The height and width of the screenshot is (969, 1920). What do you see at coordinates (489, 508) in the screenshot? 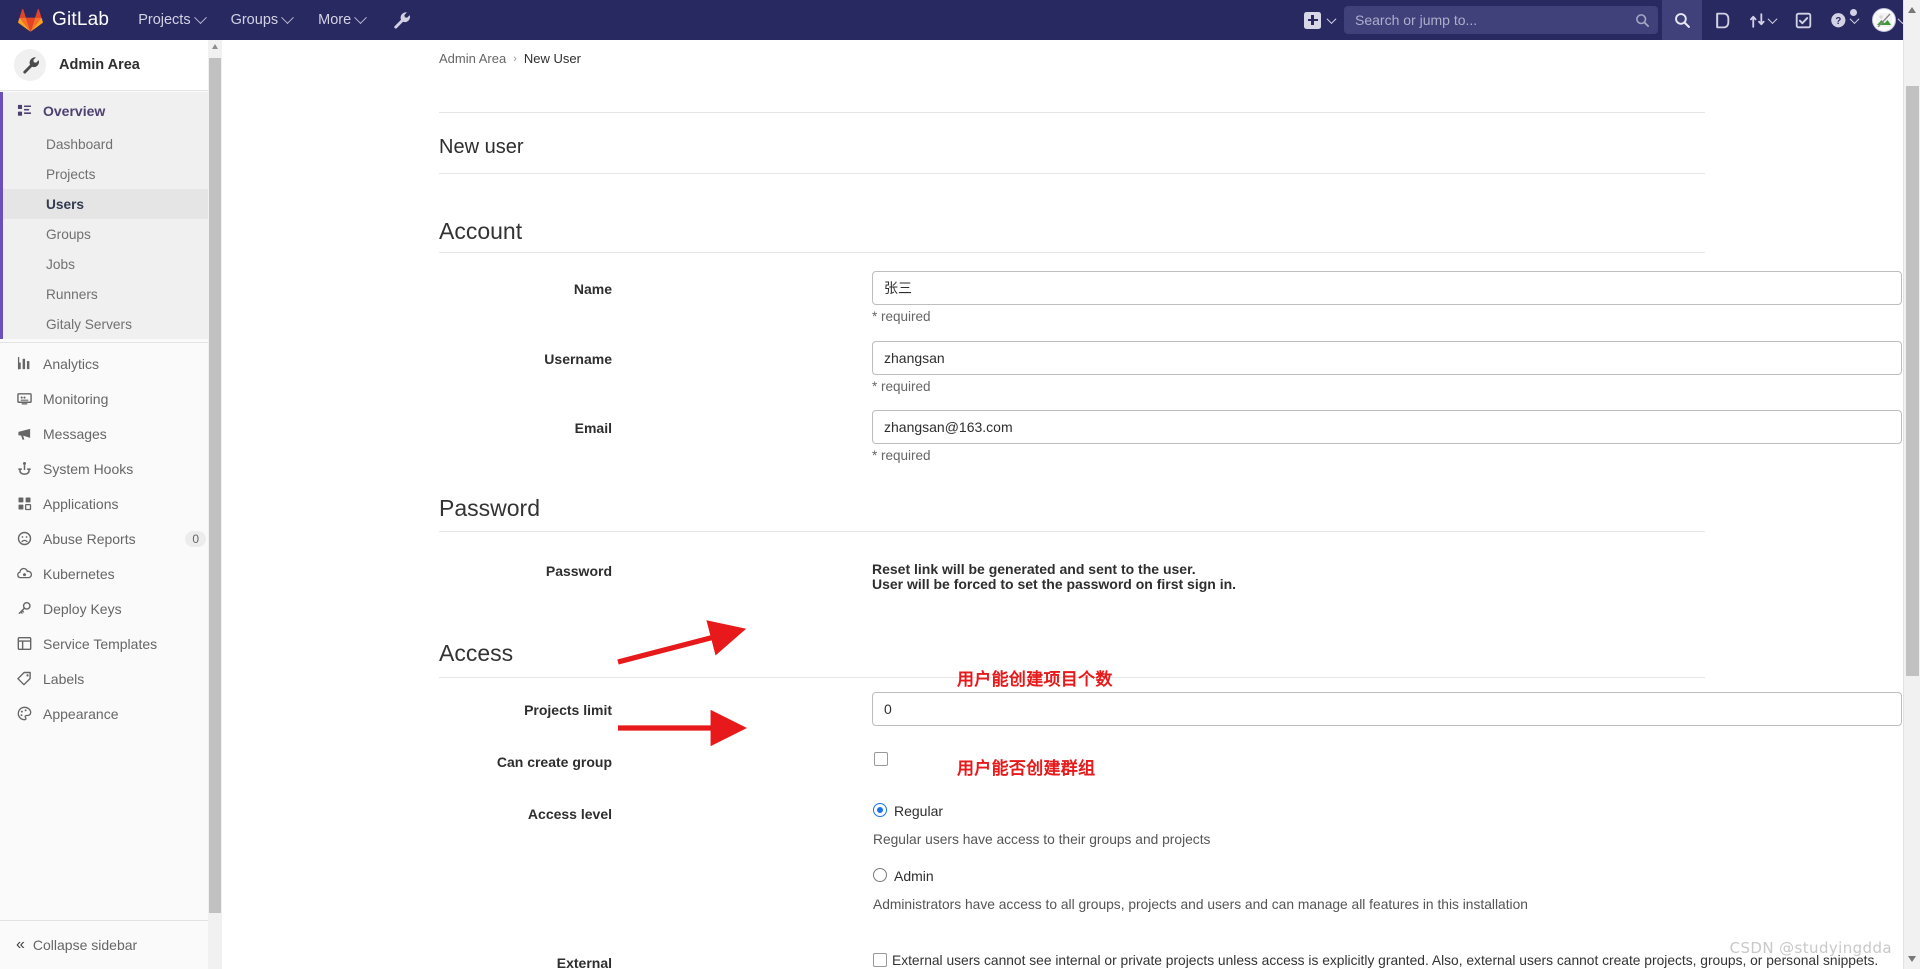
I see `section-heading-password: Password` at bounding box center [489, 508].